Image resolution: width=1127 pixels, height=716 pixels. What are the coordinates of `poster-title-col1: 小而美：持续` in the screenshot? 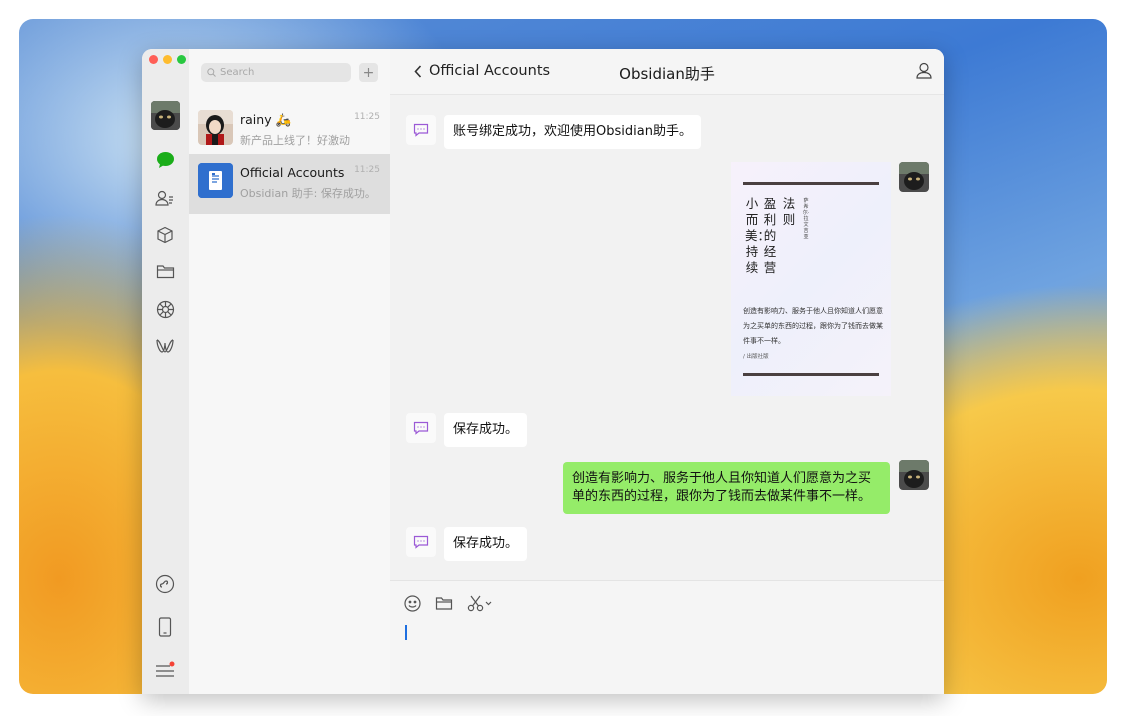 It's located at (758, 235).